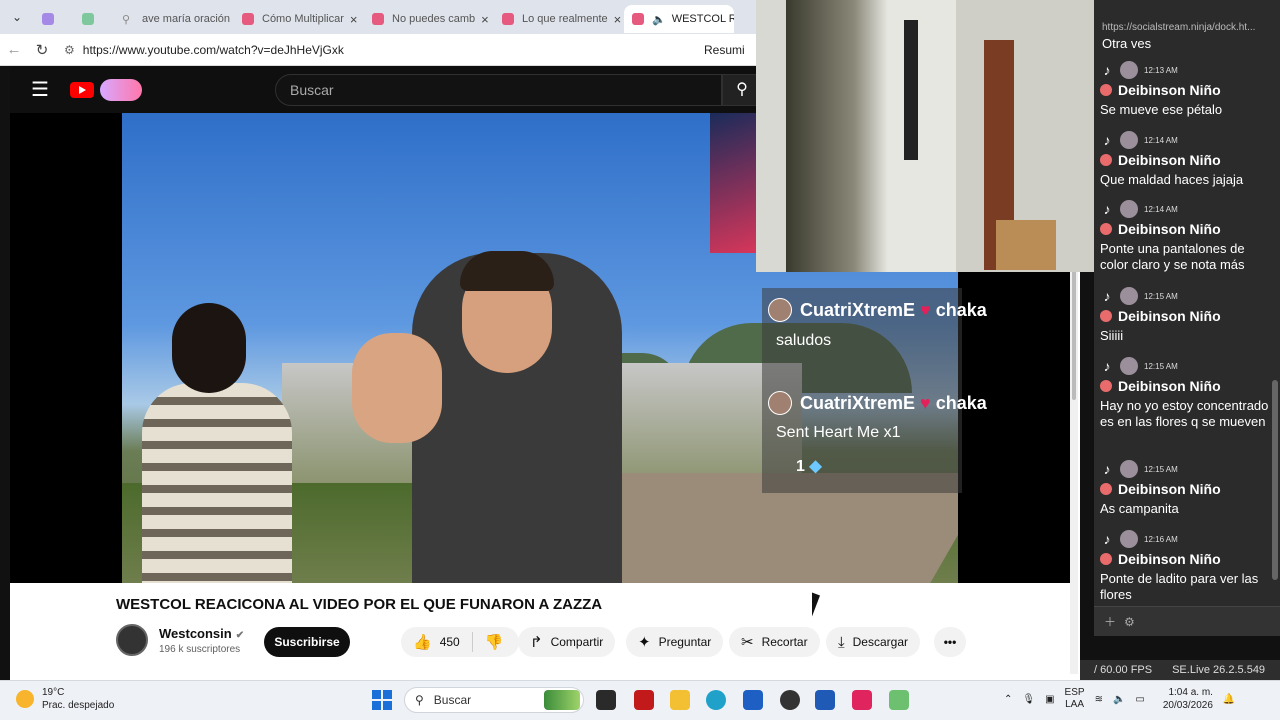  What do you see at coordinates (1275, 480) in the screenshot?
I see `chat-scrollbar` at bounding box center [1275, 480].